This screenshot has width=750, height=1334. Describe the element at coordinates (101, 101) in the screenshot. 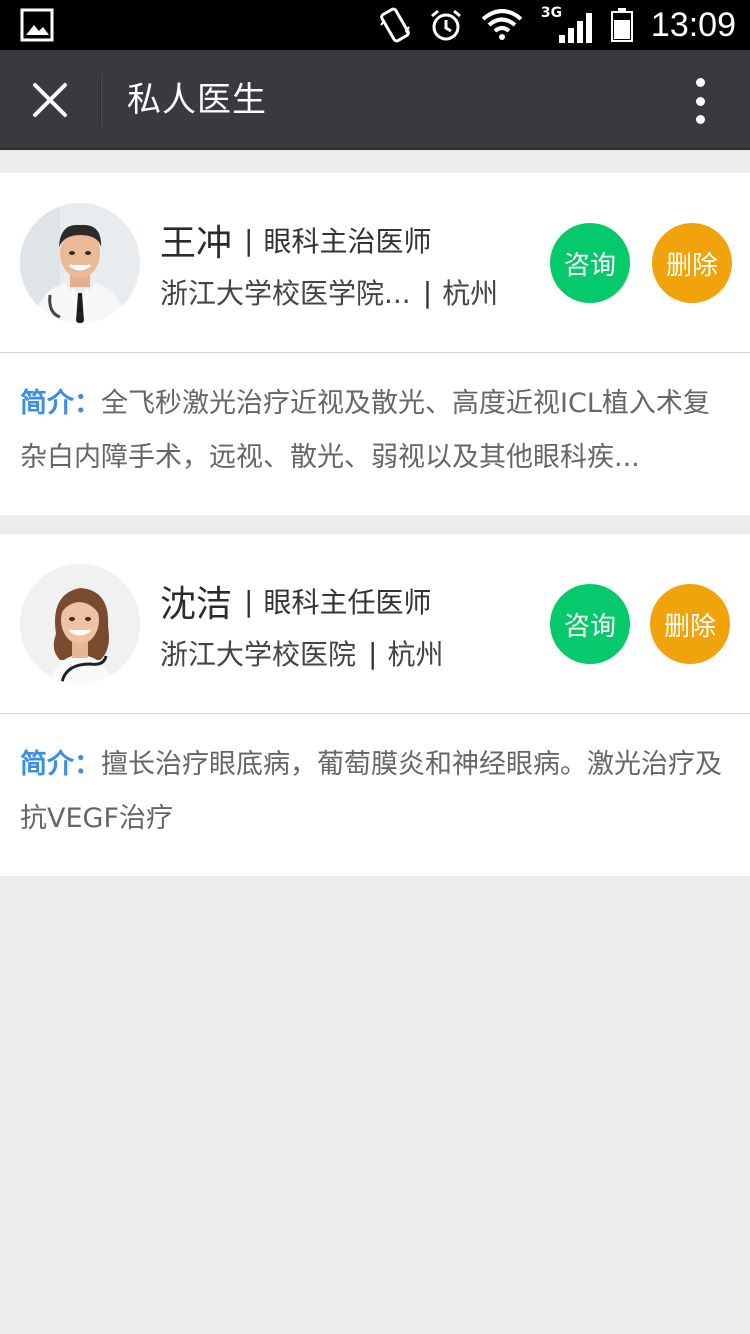

I see `nav-divider` at that location.